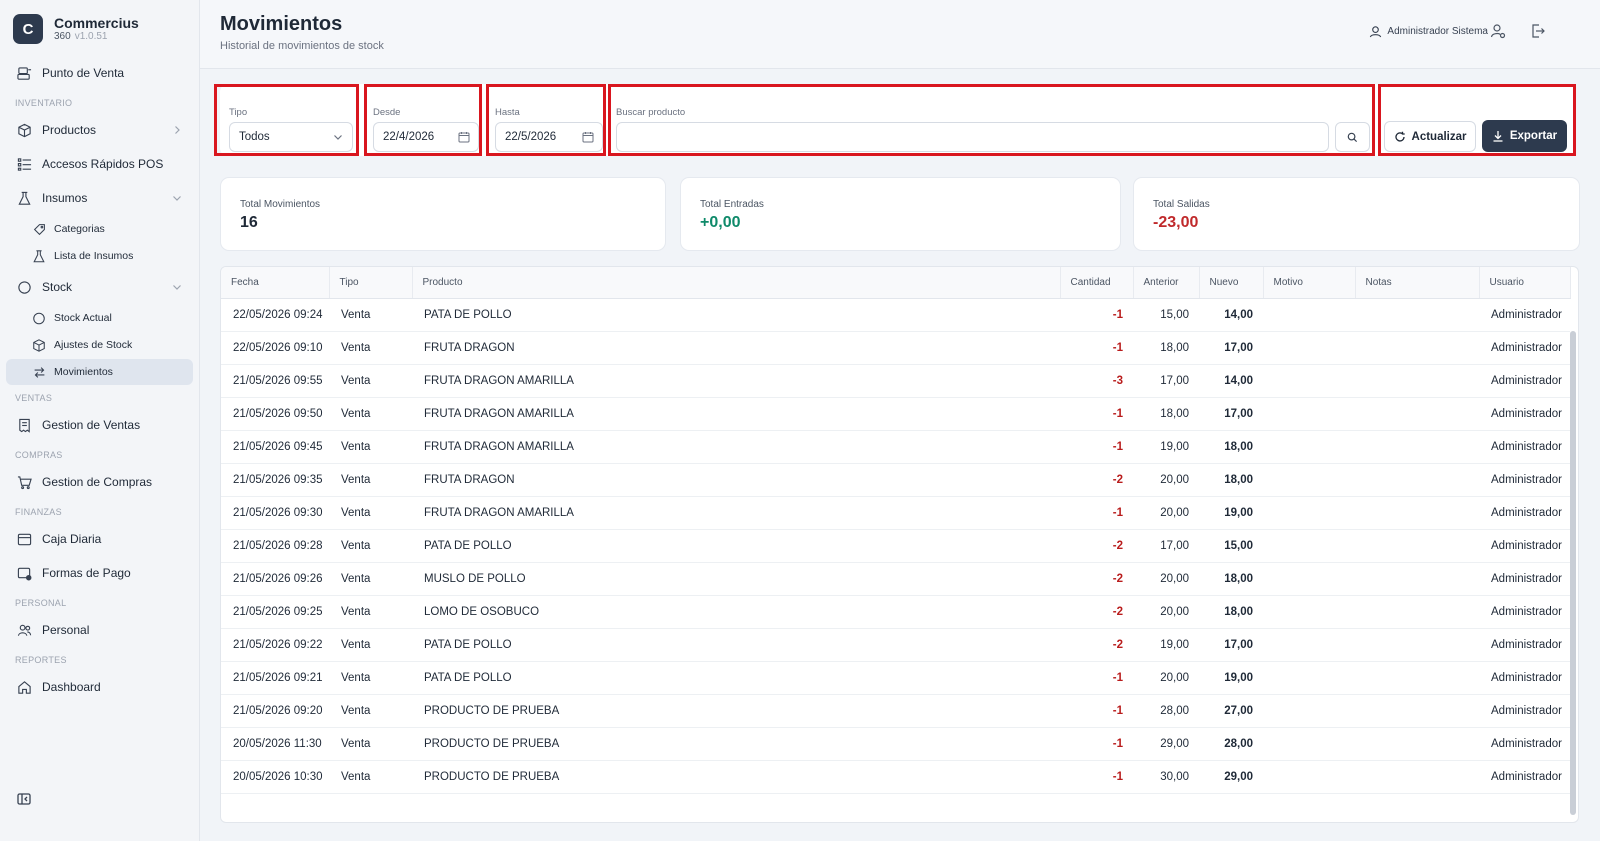 This screenshot has width=1600, height=841. I want to click on search-product-input, so click(972, 137).